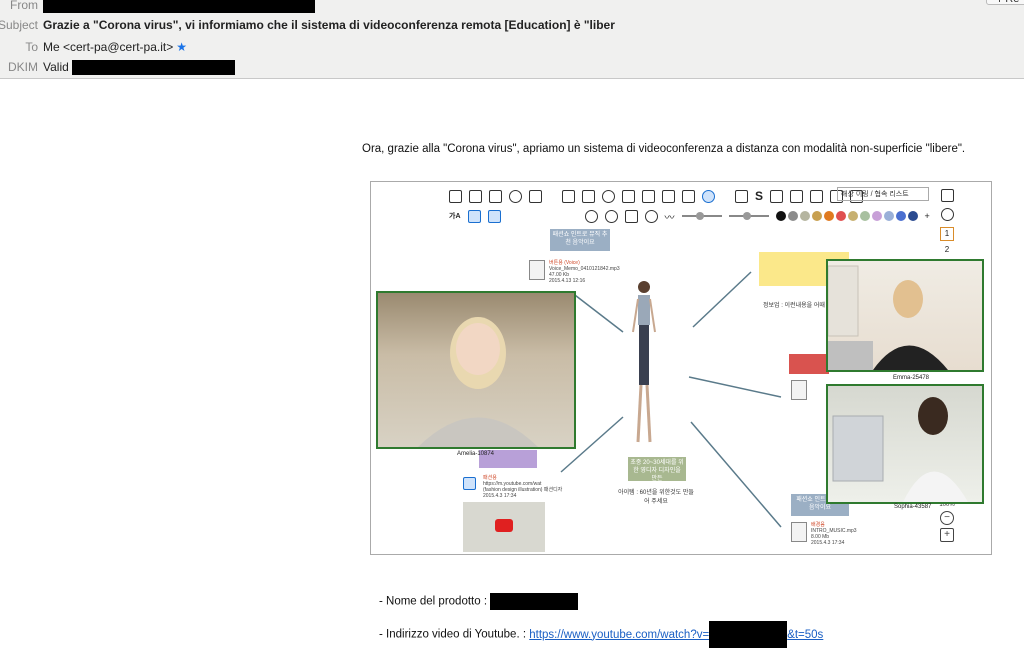 This screenshot has height=658, width=1024. I want to click on redacted-product, so click(534, 601).